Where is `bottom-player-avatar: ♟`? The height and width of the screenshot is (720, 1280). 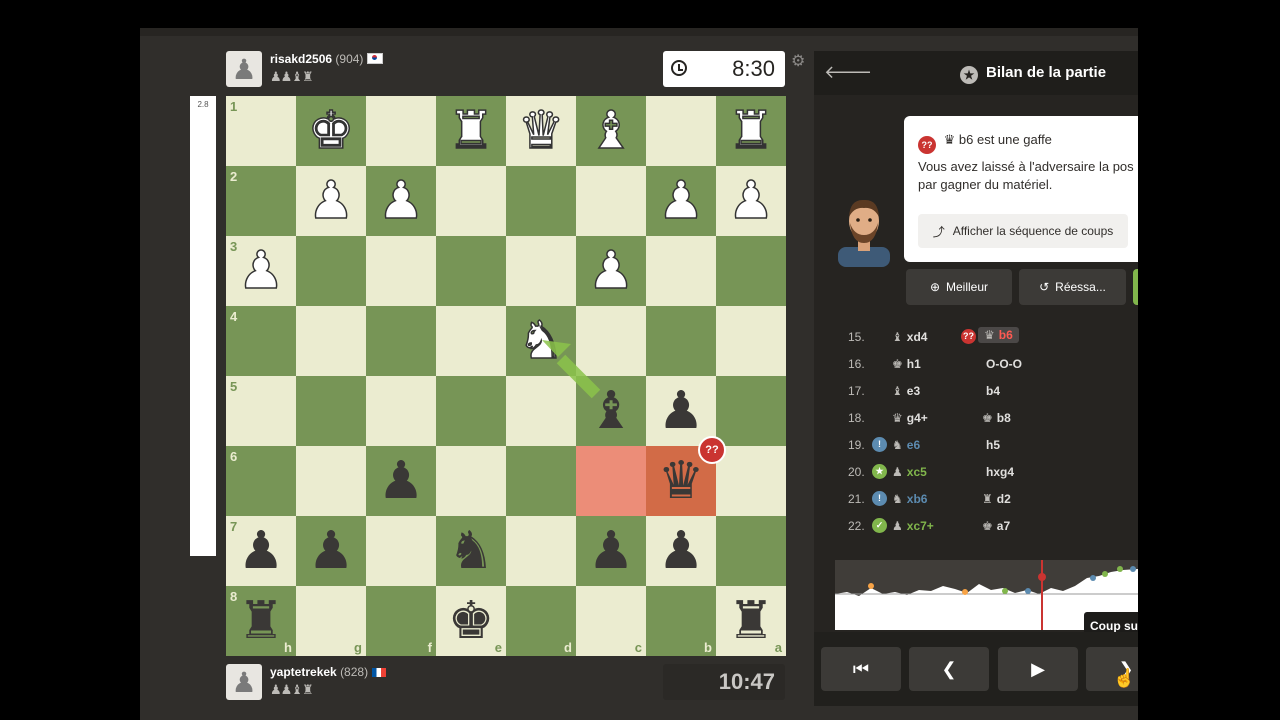 bottom-player-avatar: ♟ is located at coordinates (244, 682).